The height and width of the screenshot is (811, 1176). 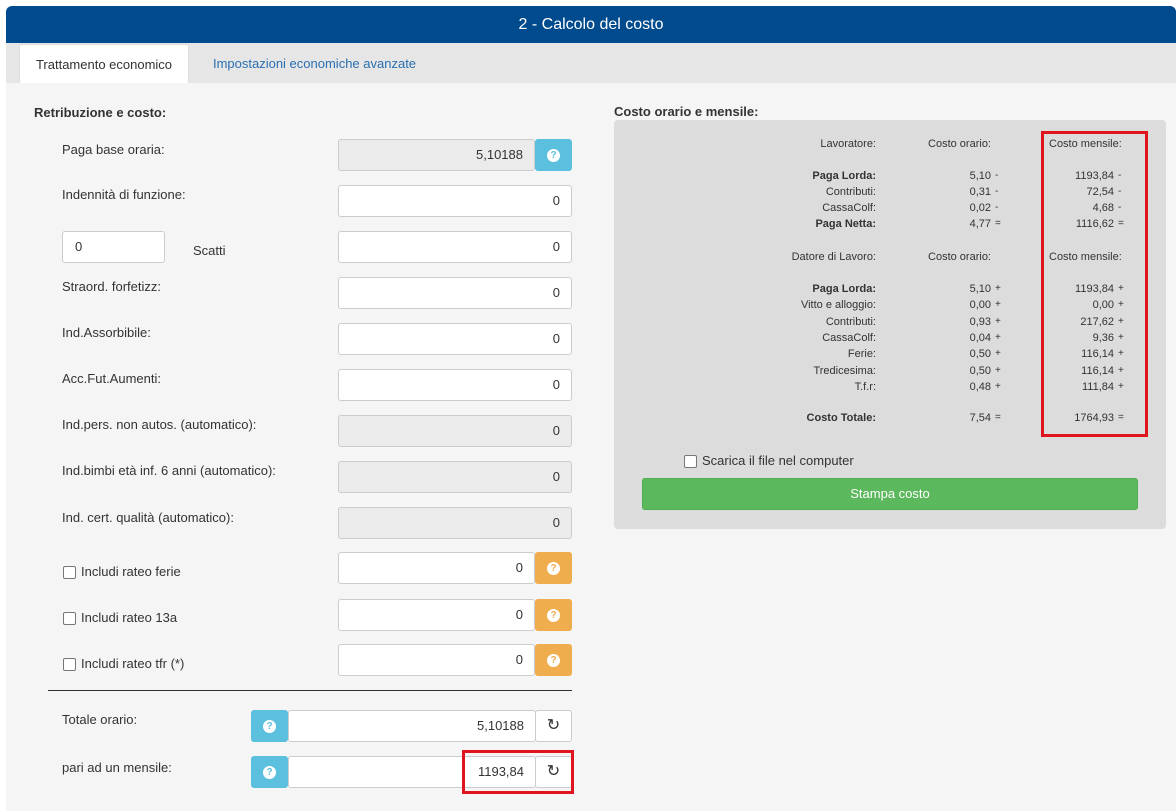 What do you see at coordinates (980, 305) in the screenshot?
I see `row-orario: 0,00` at bounding box center [980, 305].